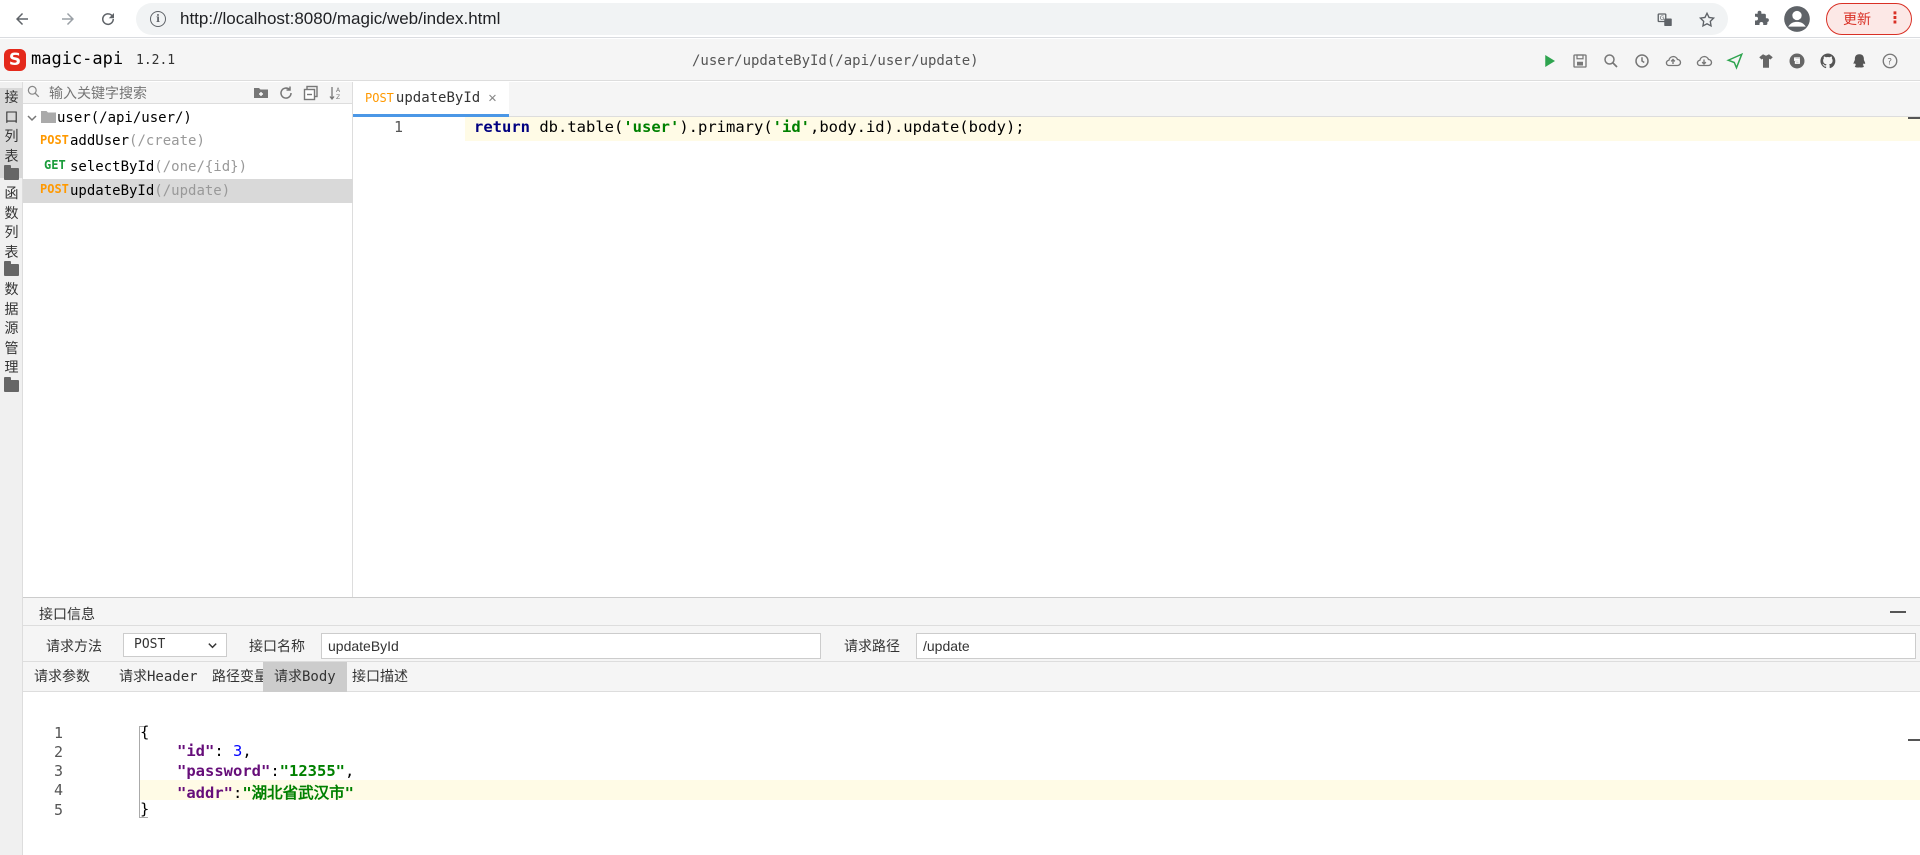 Image resolution: width=1920 pixels, height=855 pixels. I want to click on minimize-icon, so click(1898, 612).